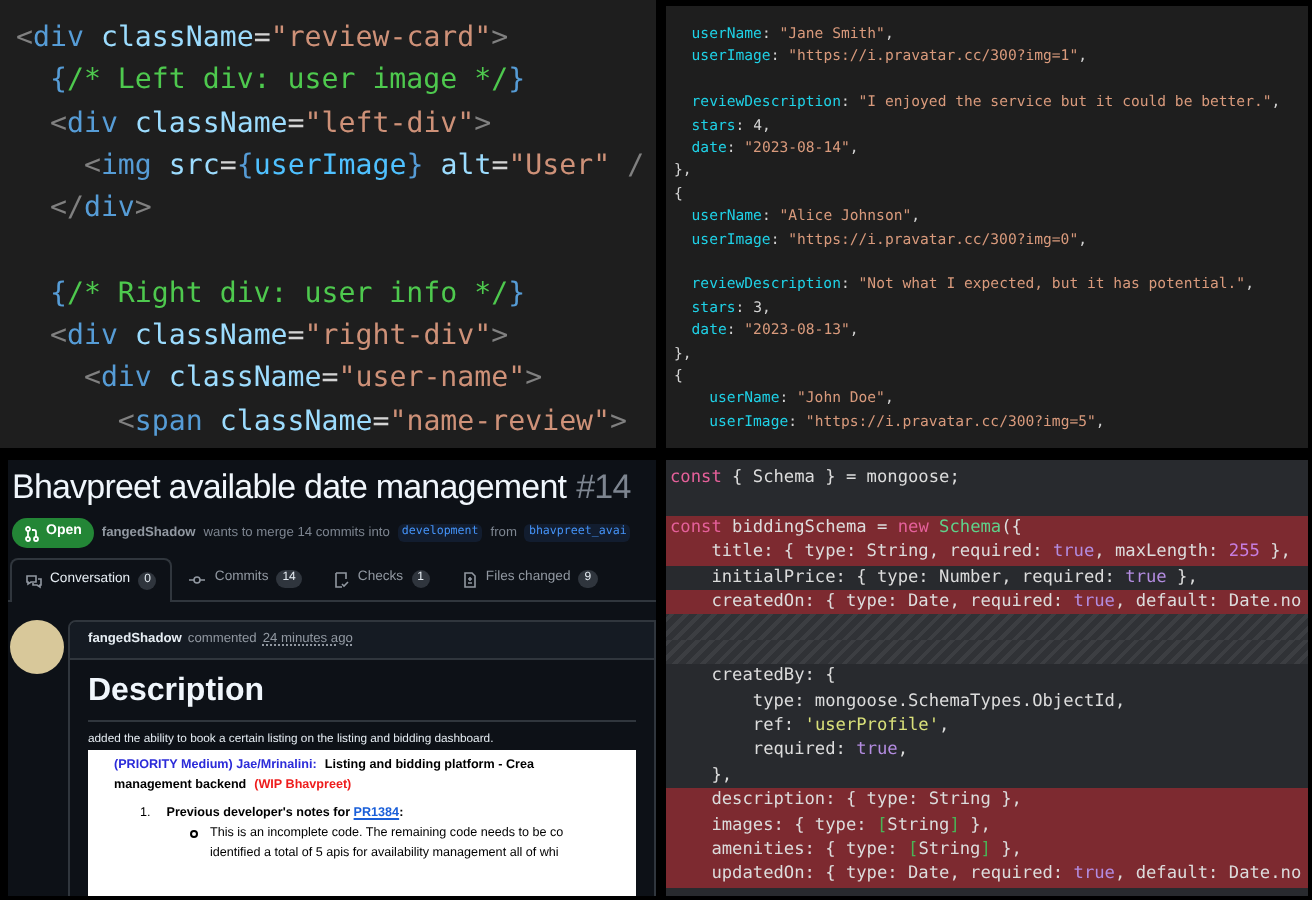 The width and height of the screenshot is (1312, 900). What do you see at coordinates (289, 488) in the screenshot?
I see `pr-title: Bhavpreet available date management` at bounding box center [289, 488].